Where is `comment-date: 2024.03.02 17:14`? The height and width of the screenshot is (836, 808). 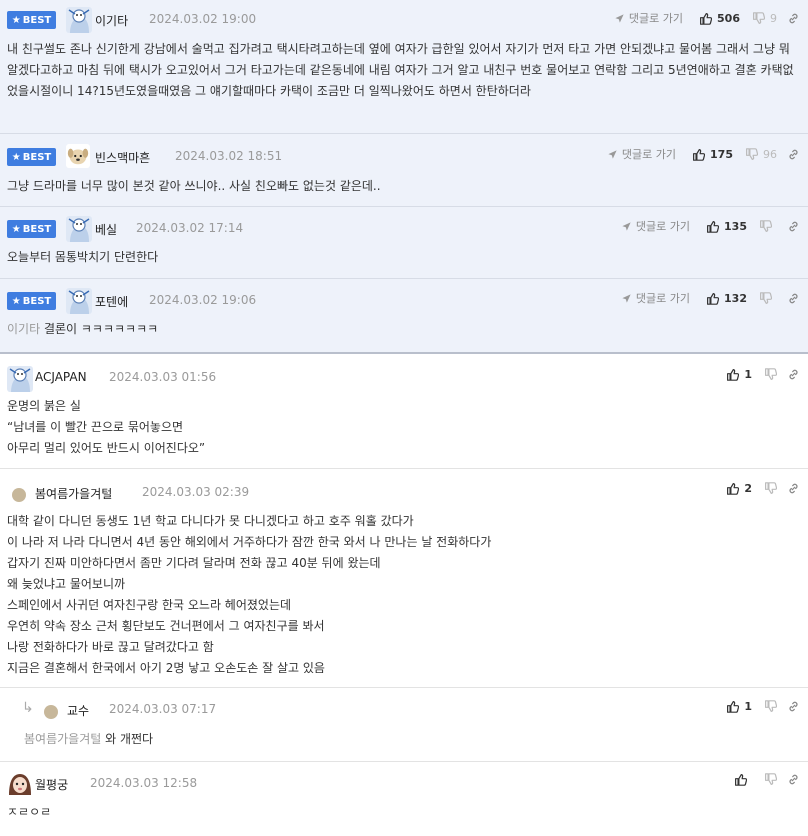
comment-date: 2024.03.02 17:14 is located at coordinates (190, 228).